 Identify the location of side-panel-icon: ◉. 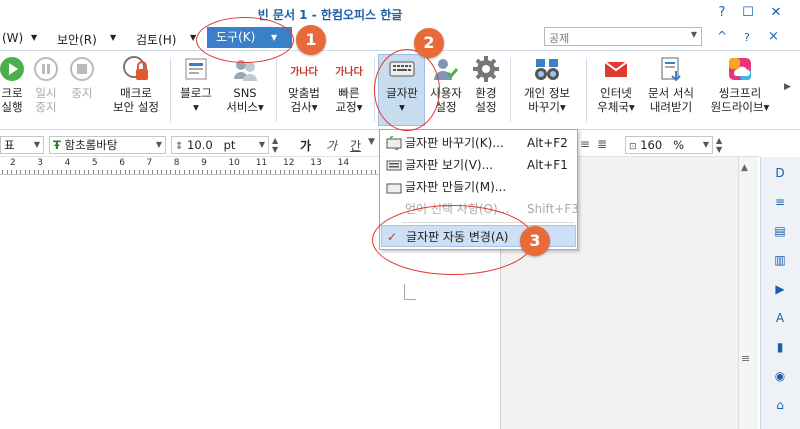
(780, 376).